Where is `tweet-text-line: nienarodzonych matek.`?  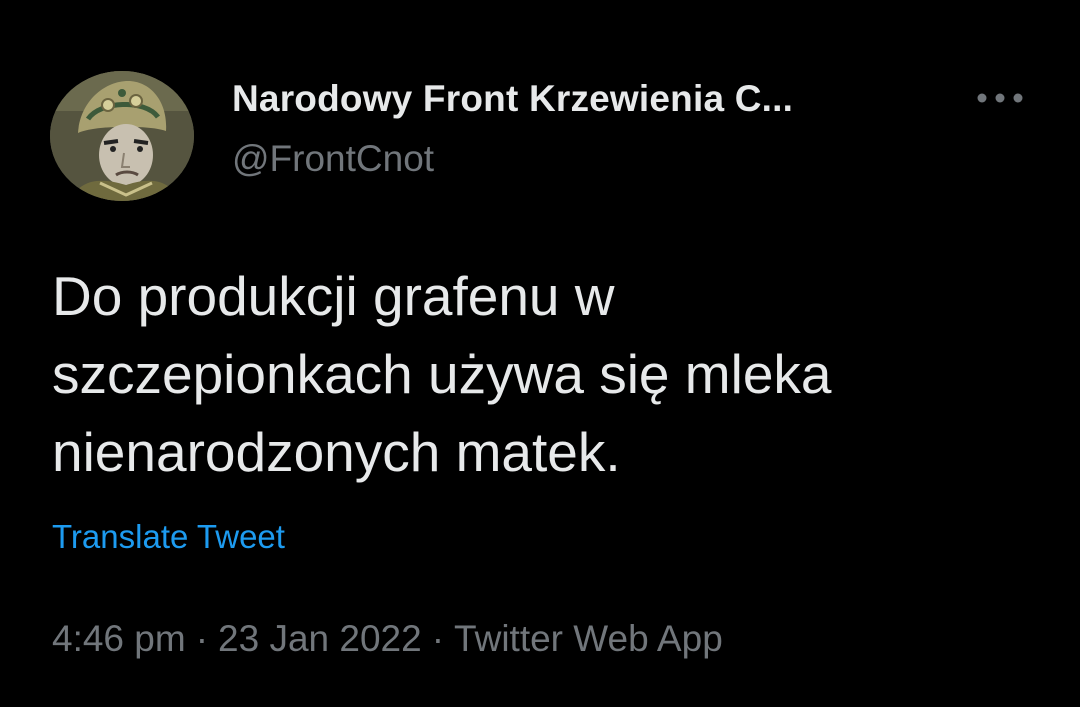 tweet-text-line: nienarodzonych matek. is located at coordinates (336, 452).